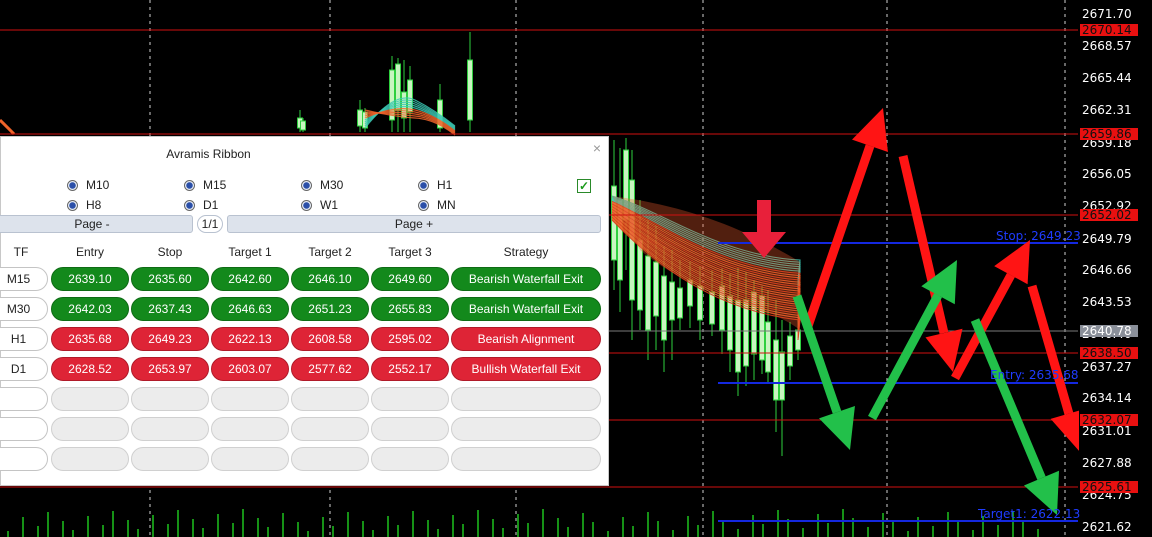 This screenshot has height=537, width=1152. I want to click on timeframe-radio-h8: H8, so click(84, 205).